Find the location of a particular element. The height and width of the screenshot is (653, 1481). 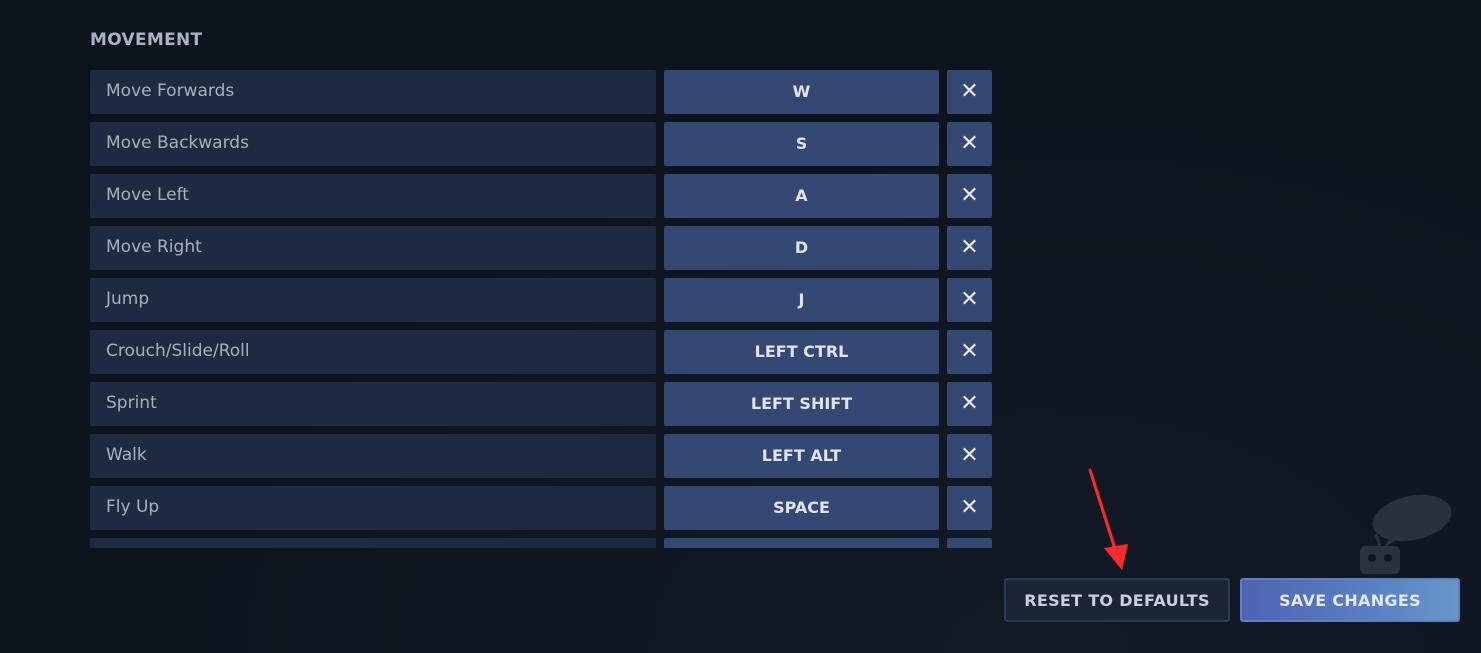

action-label: Move Backwards is located at coordinates (373, 144).